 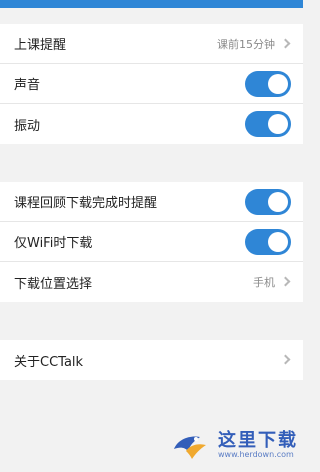 What do you see at coordinates (49, 362) in the screenshot?
I see `about-label: 关于CCTalk` at bounding box center [49, 362].